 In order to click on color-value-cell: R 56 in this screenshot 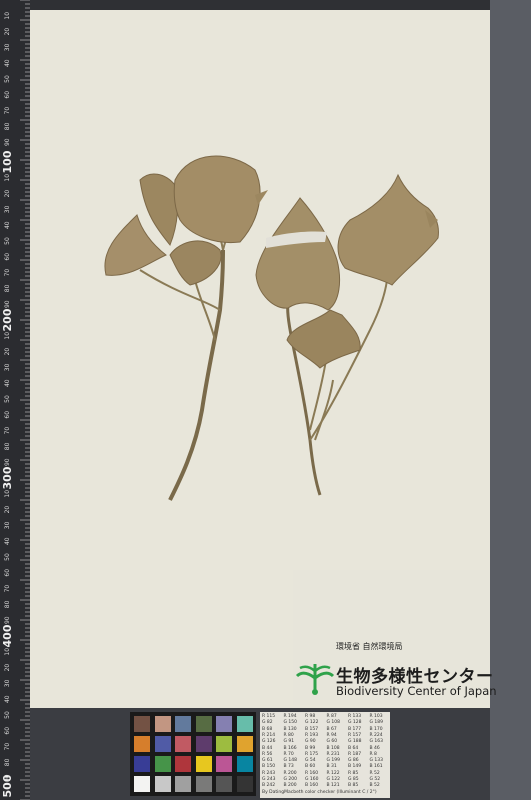, I will do `click(267, 754)`.